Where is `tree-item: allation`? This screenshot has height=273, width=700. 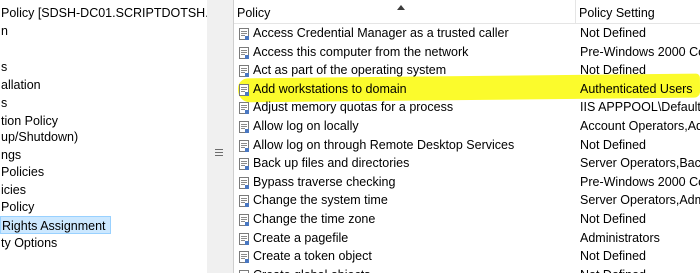 tree-item: allation is located at coordinates (20, 85).